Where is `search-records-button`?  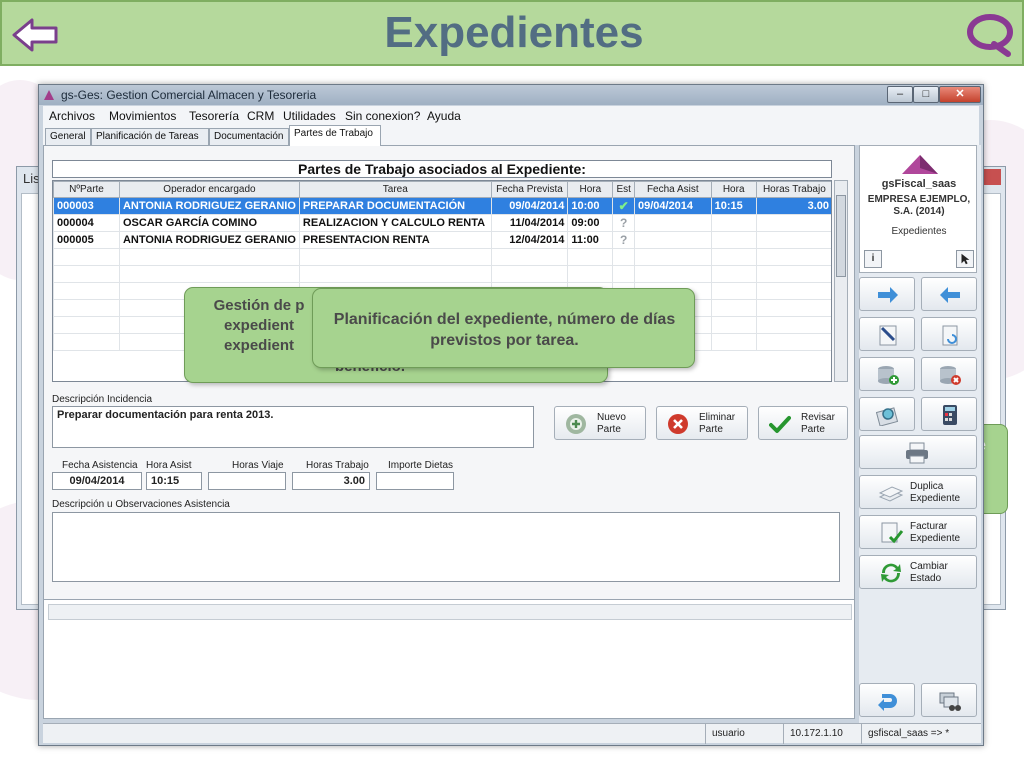 search-records-button is located at coordinates (887, 414).